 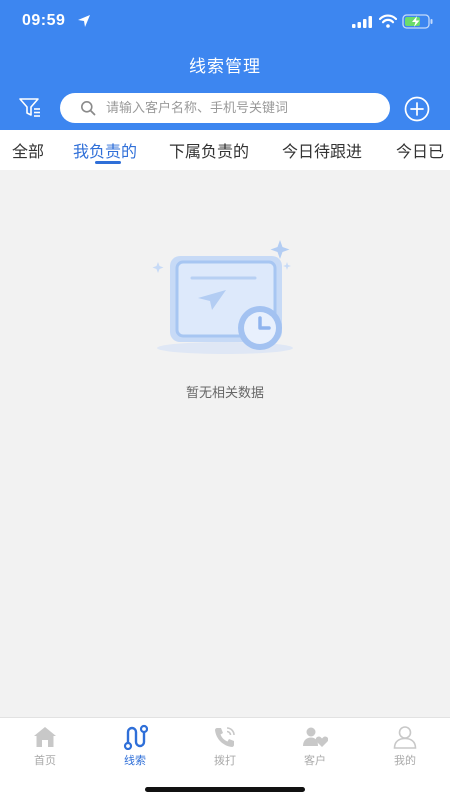 What do you see at coordinates (84, 21) in the screenshot?
I see `location-arrow-icon` at bounding box center [84, 21].